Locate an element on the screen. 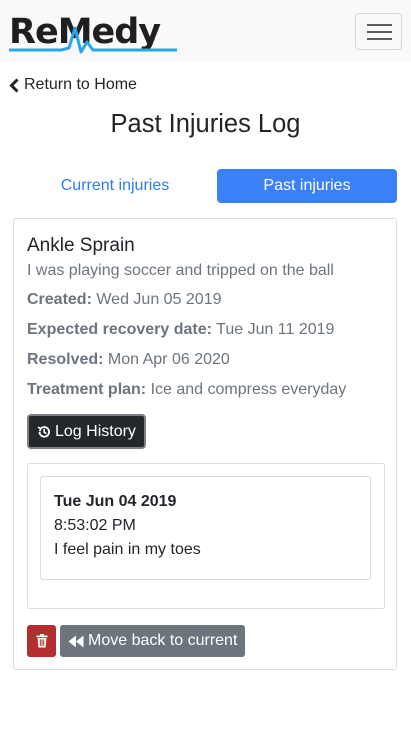  field-label: Treatment plan: is located at coordinates (87, 389).